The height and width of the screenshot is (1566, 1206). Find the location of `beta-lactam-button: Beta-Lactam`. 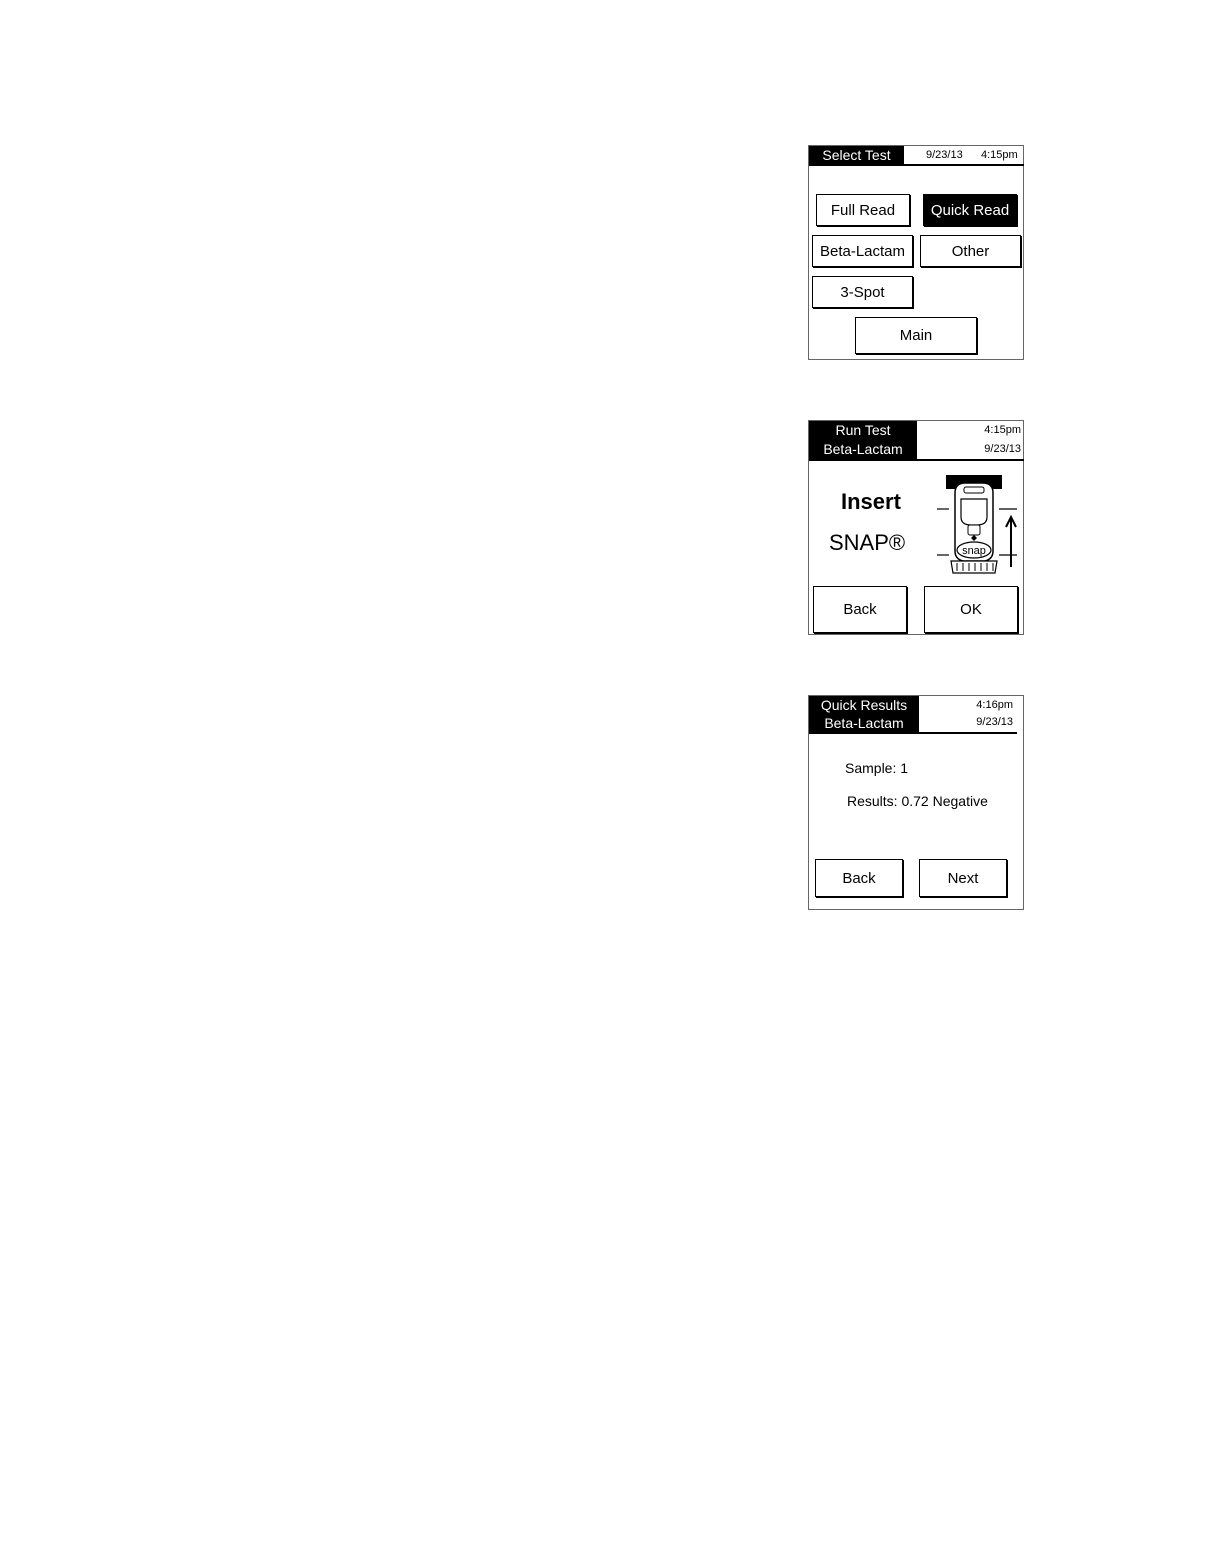

beta-lactam-button: Beta-Lactam is located at coordinates (862, 251).